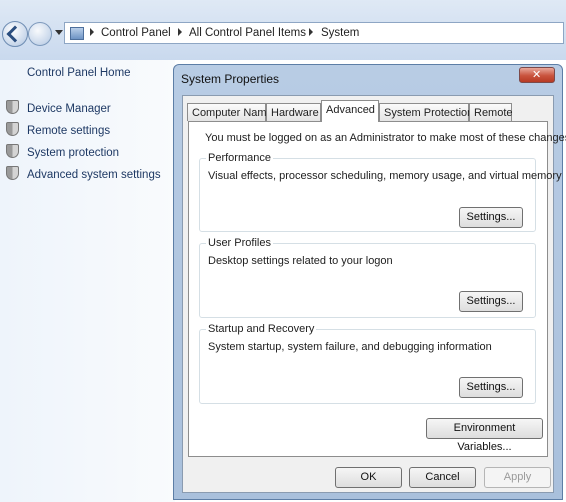 The image size is (566, 502). I want to click on sidebar-item-label: Advanced system settings, so click(94, 175).